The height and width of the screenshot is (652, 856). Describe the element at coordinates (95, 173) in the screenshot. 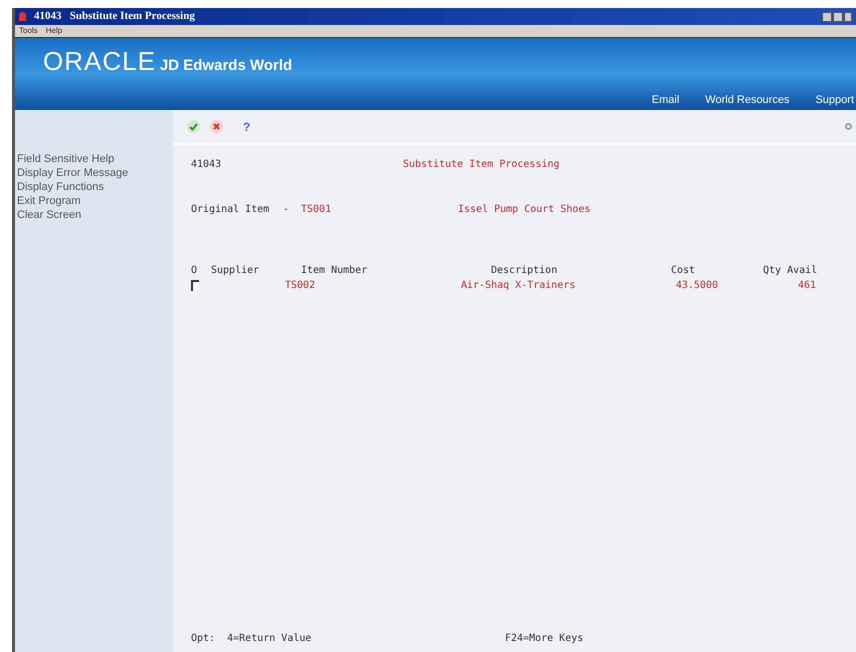

I see `sidebar-item: Display Error Message` at that location.